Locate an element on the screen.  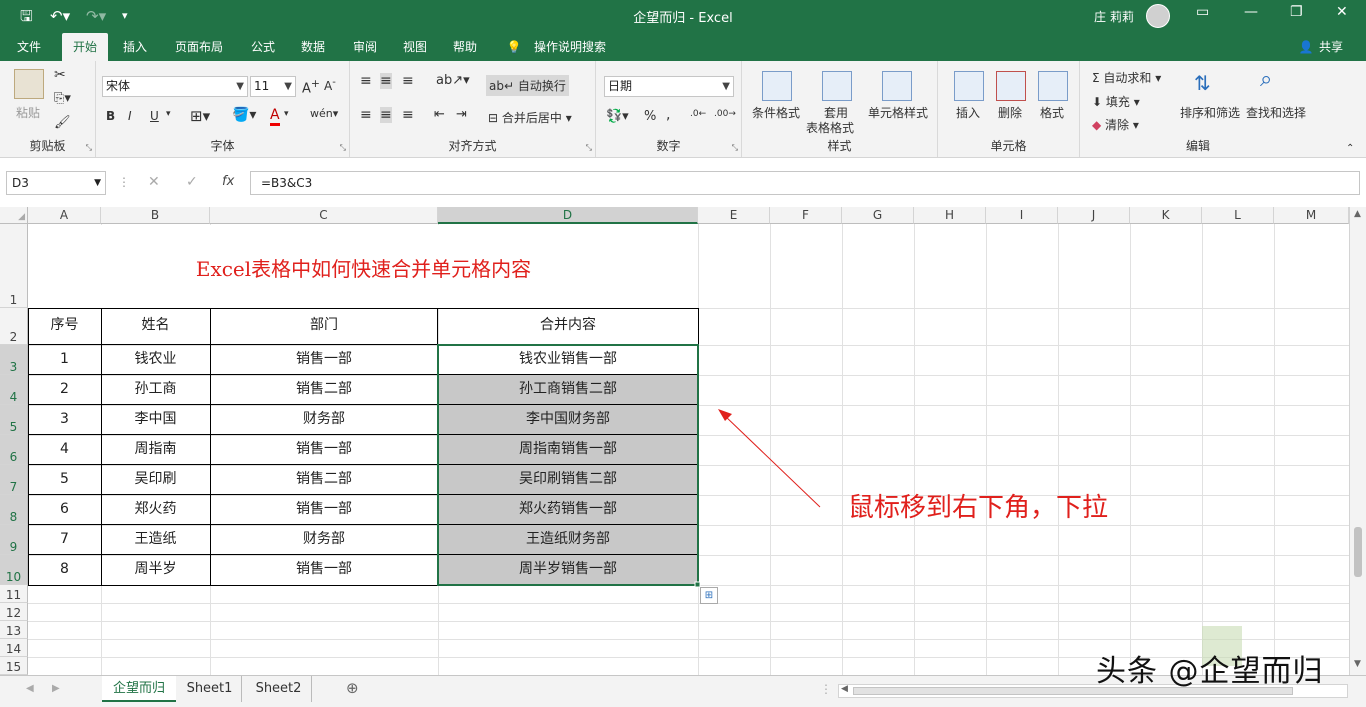
format-table-icon is located at coordinates (837, 86).